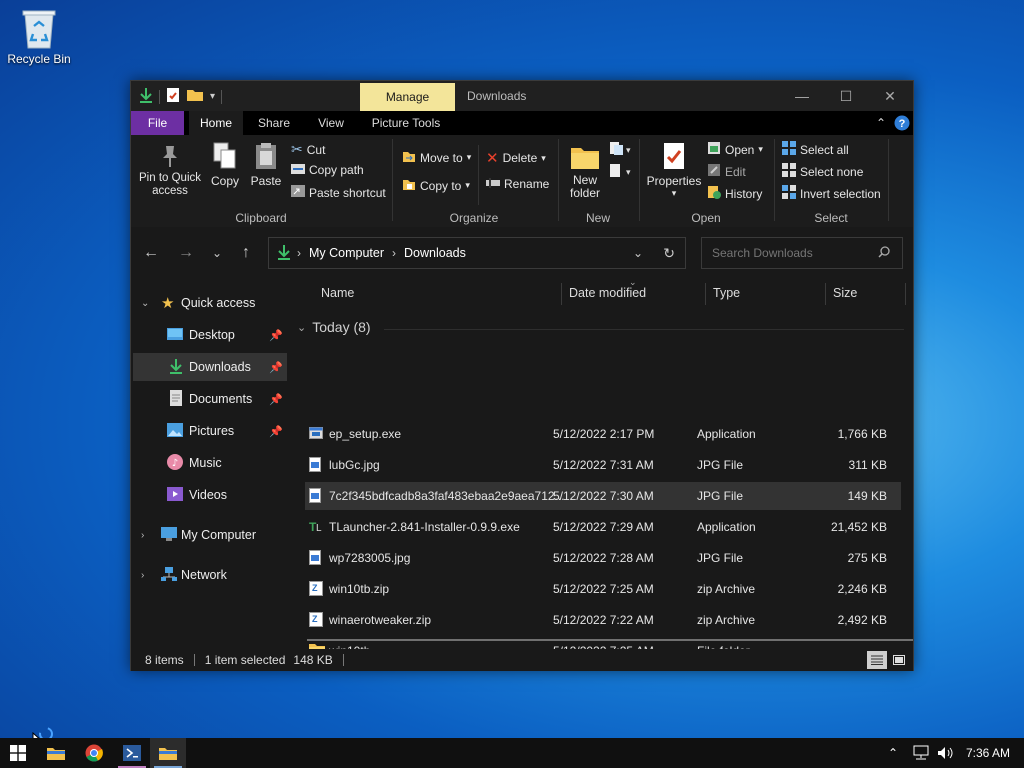  What do you see at coordinates (735, 149) in the screenshot?
I see `open-button: Open ▾` at bounding box center [735, 149].